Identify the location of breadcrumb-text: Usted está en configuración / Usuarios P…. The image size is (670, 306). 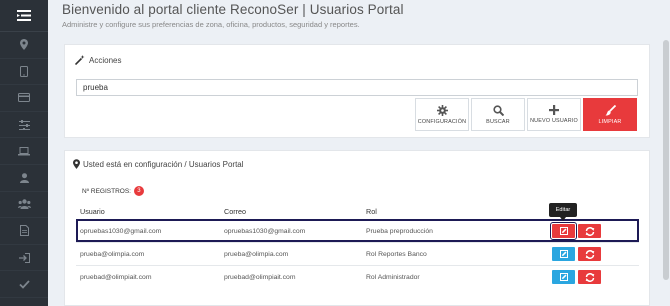
(163, 164).